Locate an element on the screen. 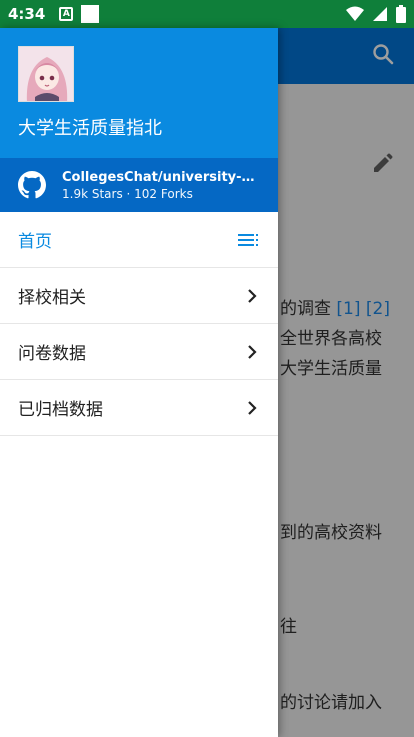  site-title: 大学生活质量指北 is located at coordinates (90, 128).